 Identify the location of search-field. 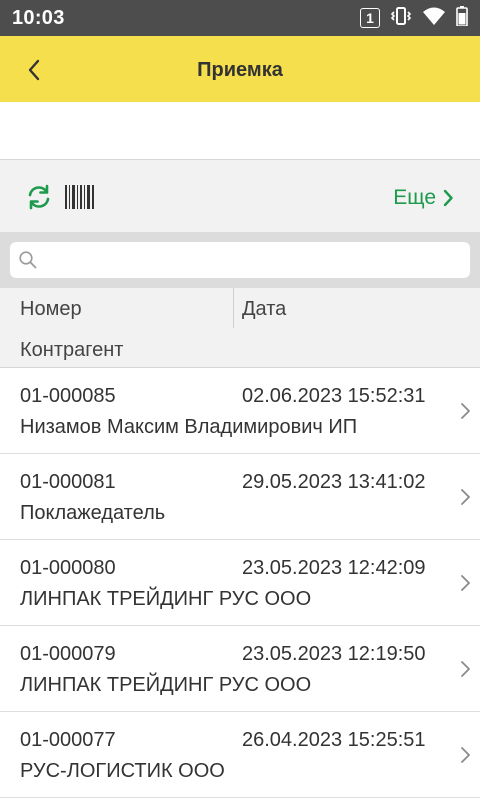
(240, 260).